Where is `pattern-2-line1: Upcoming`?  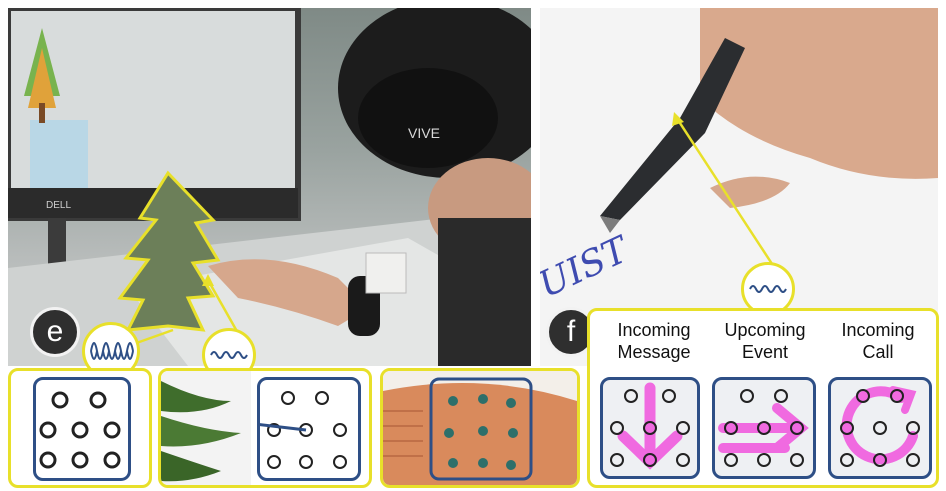 pattern-2-line1: Upcoming is located at coordinates (765, 330).